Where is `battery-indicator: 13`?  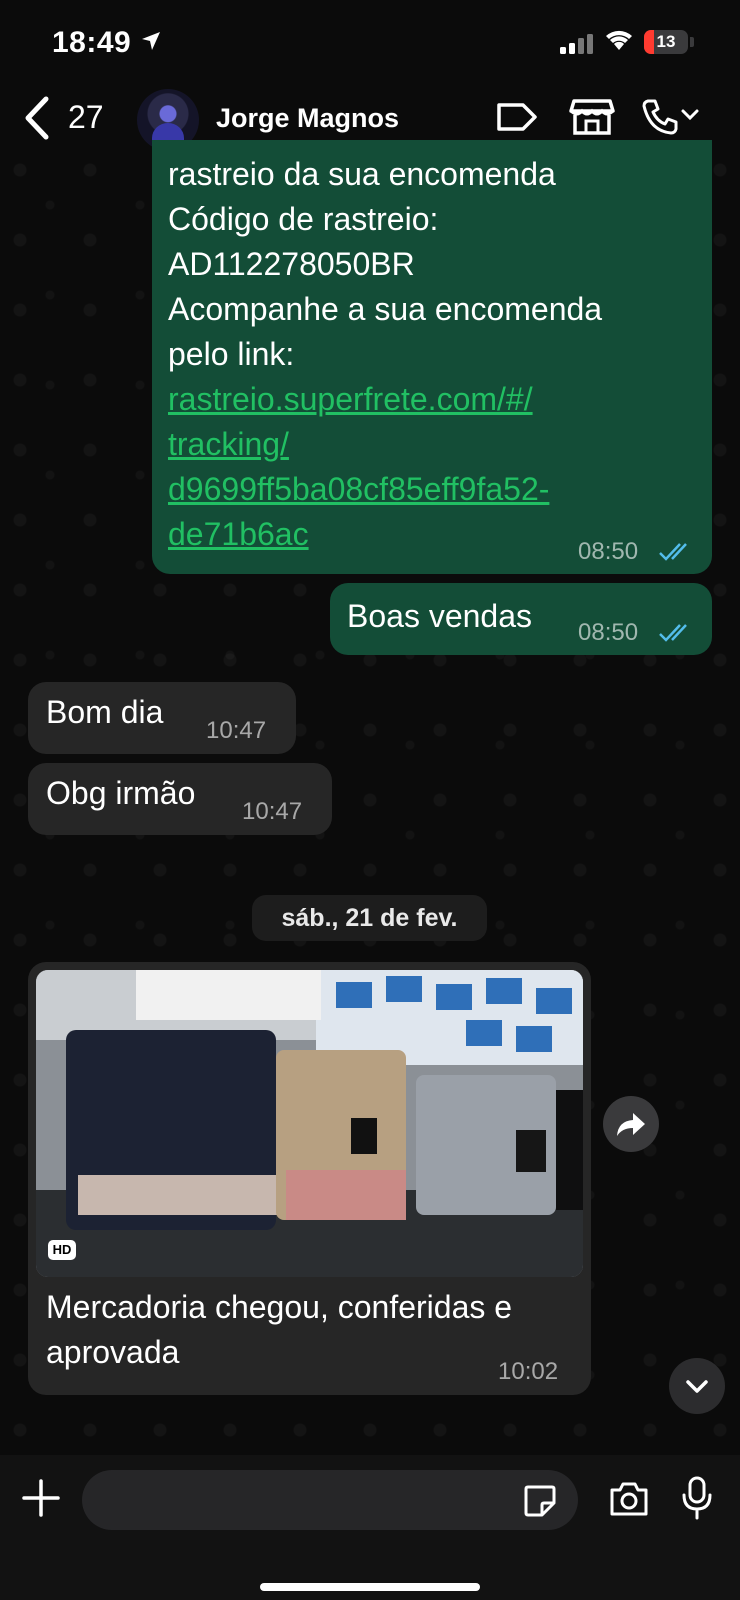 battery-indicator: 13 is located at coordinates (666, 42).